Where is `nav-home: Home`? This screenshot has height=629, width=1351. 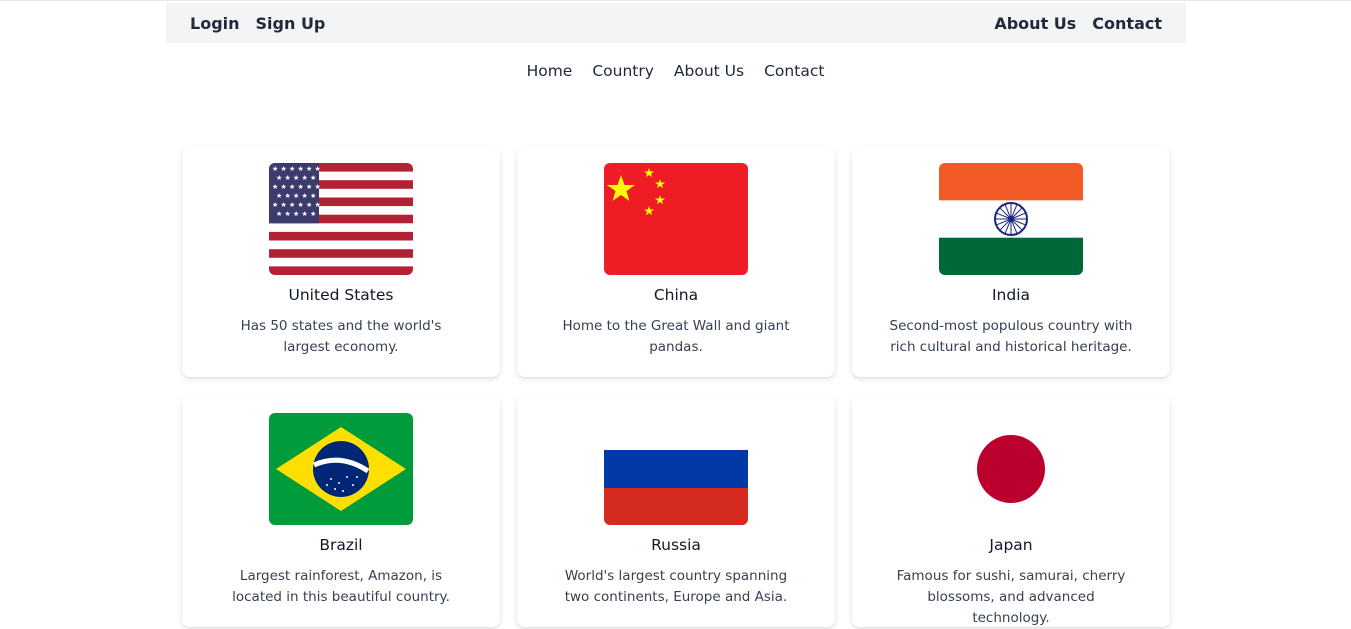
nav-home: Home is located at coordinates (550, 71).